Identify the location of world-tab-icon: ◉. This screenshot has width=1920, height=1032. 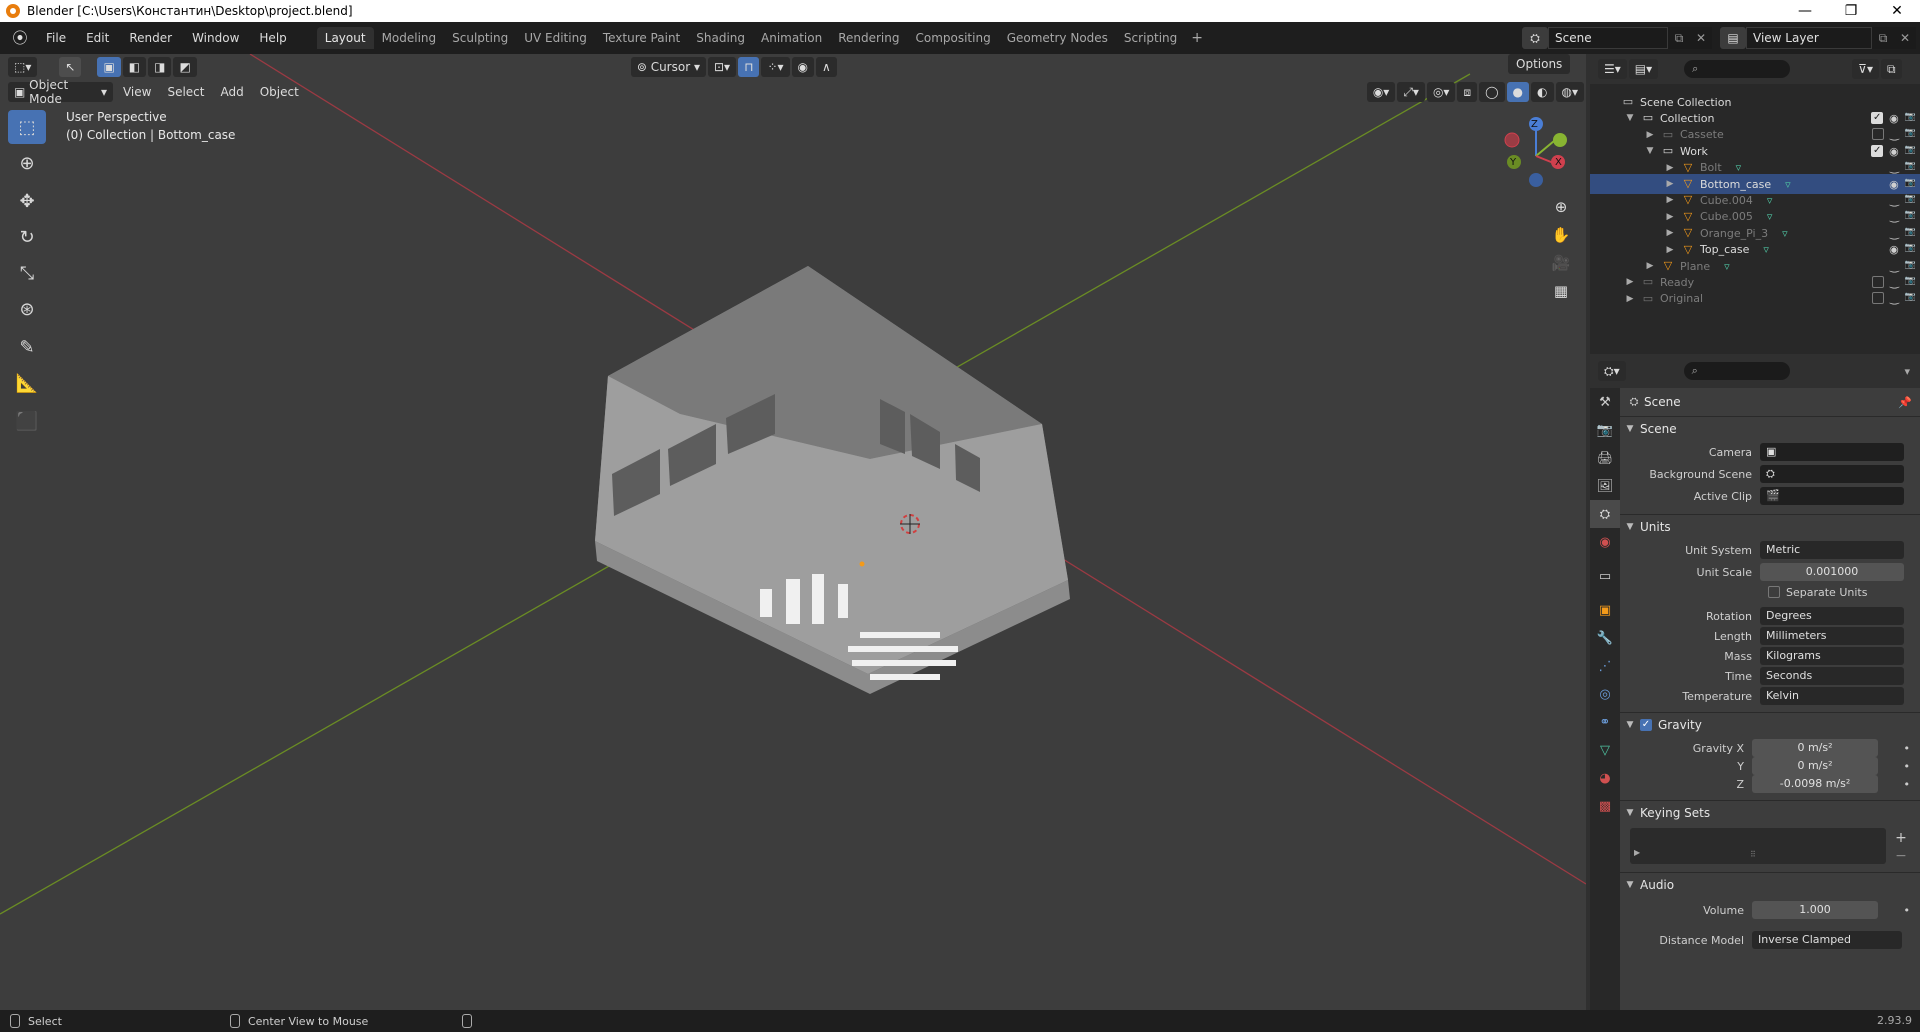
(1605, 542).